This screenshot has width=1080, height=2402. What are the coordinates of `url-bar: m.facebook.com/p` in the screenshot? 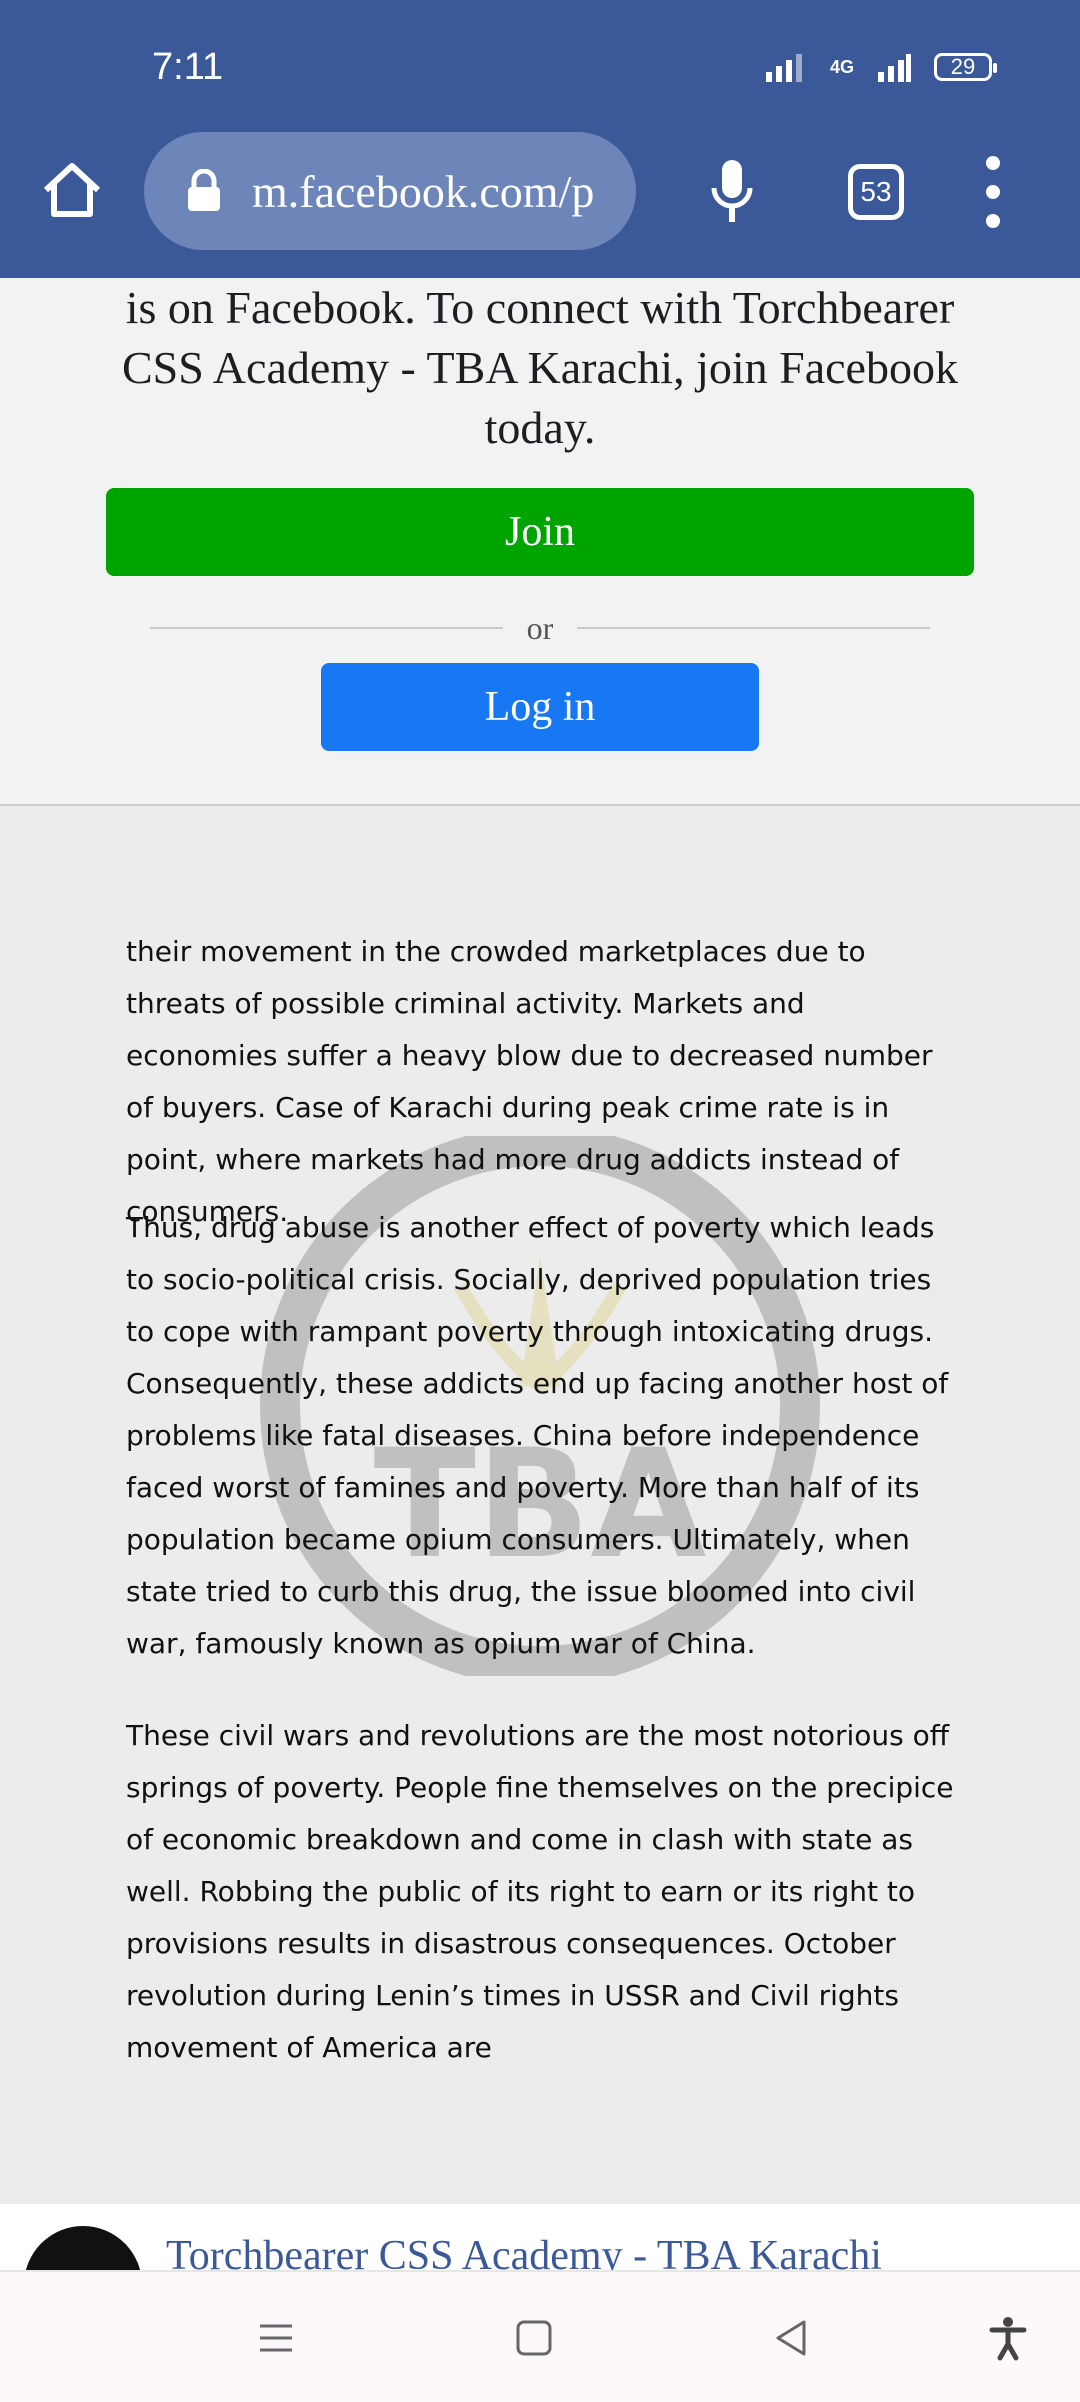 It's located at (390, 191).